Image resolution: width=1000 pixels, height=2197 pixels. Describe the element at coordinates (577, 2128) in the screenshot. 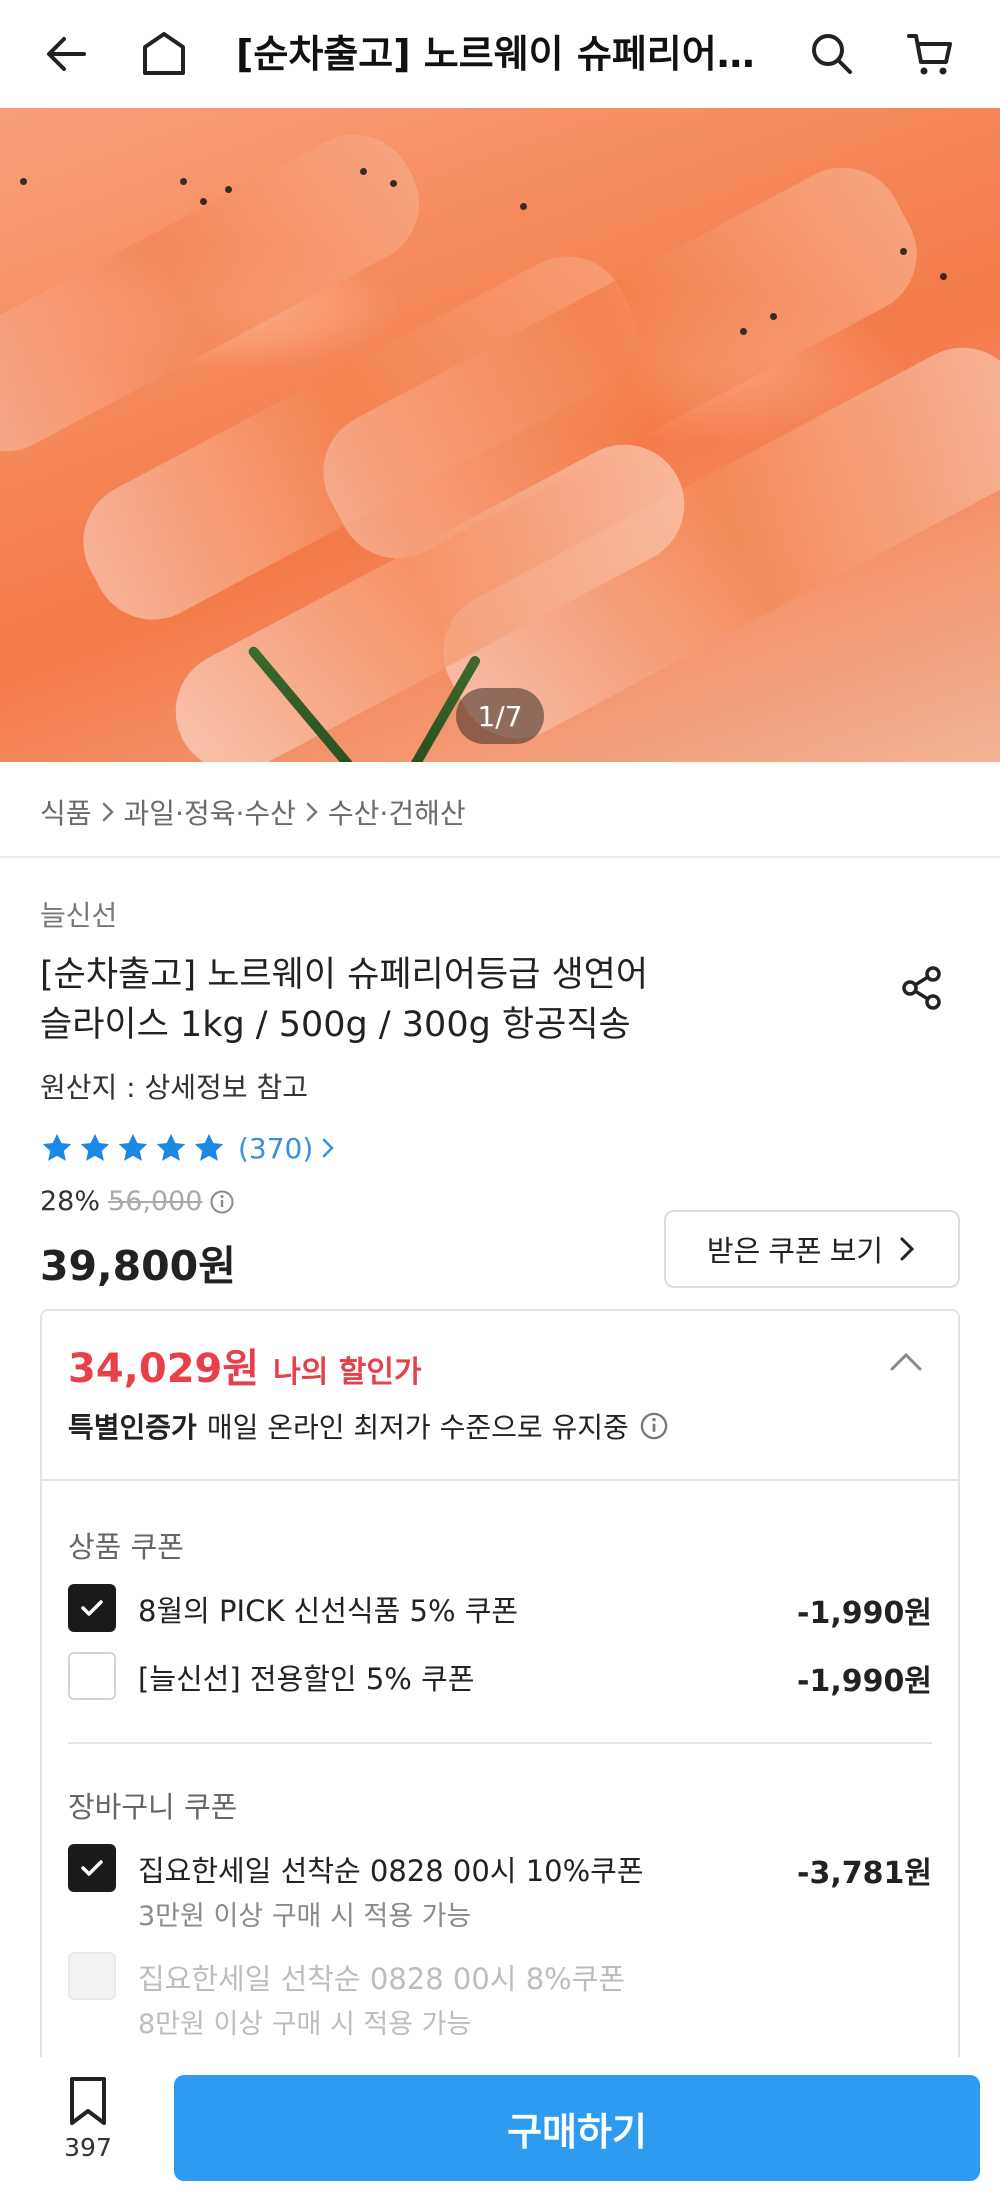

I see `buy-button: 구매하기` at that location.